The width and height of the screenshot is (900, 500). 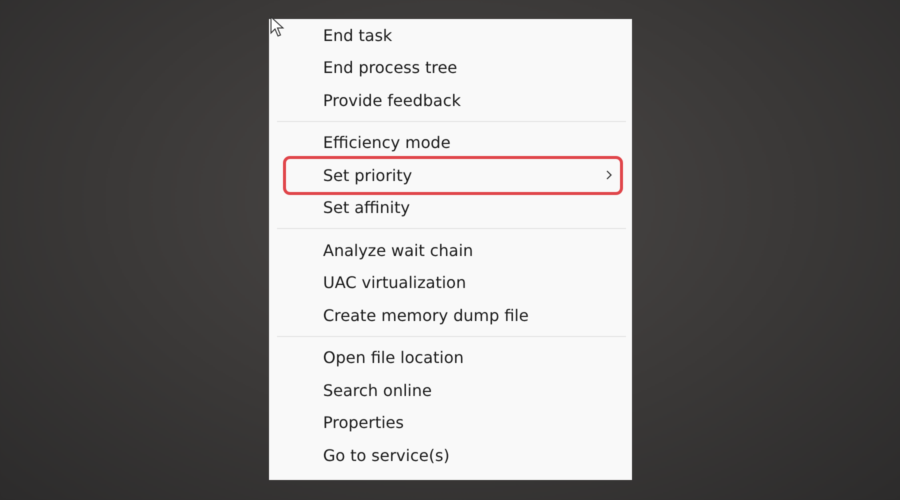 I want to click on menu-item: Open file location, so click(x=453, y=358).